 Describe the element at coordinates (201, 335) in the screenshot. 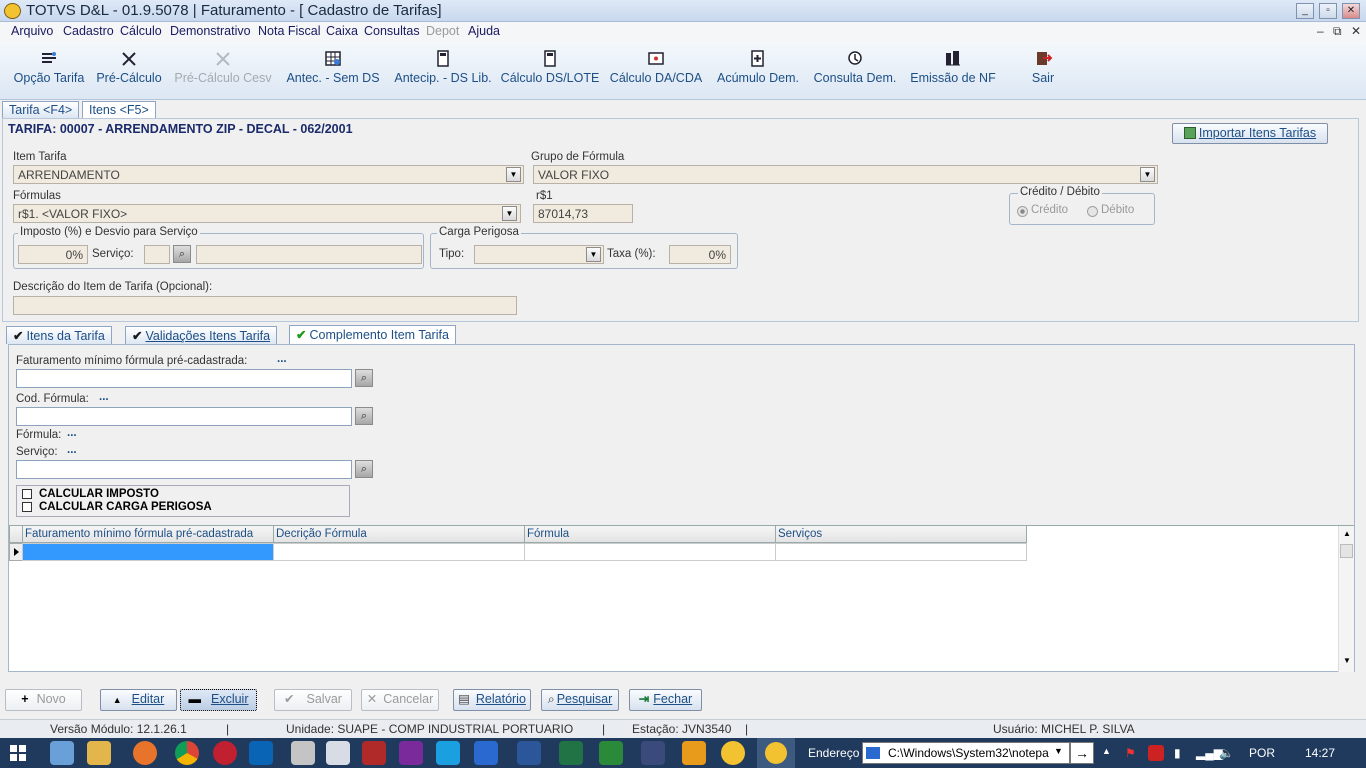

I see `tab-validacoes-itens-tarifa: ✔ Validações Itens Tarifa` at that location.